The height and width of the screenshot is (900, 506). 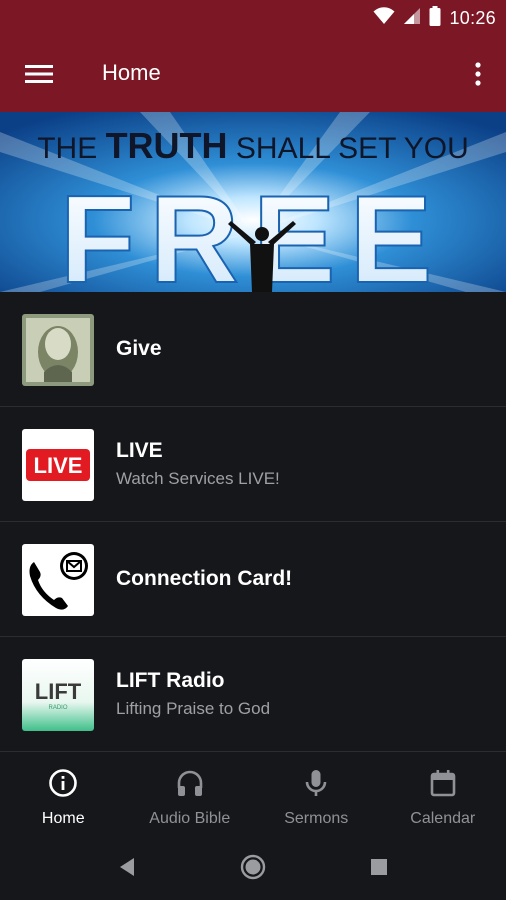 I want to click on lift-logo-text: LIFT, so click(x=58, y=691).